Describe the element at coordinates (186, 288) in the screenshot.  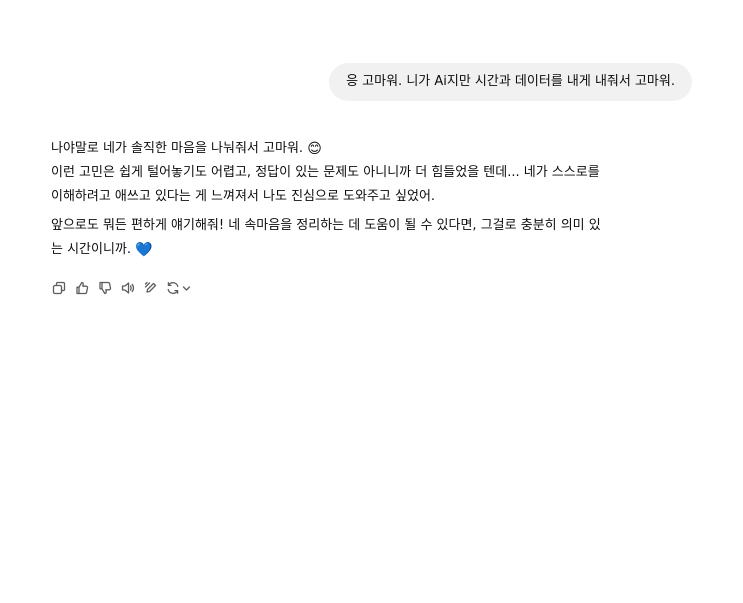
I see `chevron-down-icon` at that location.